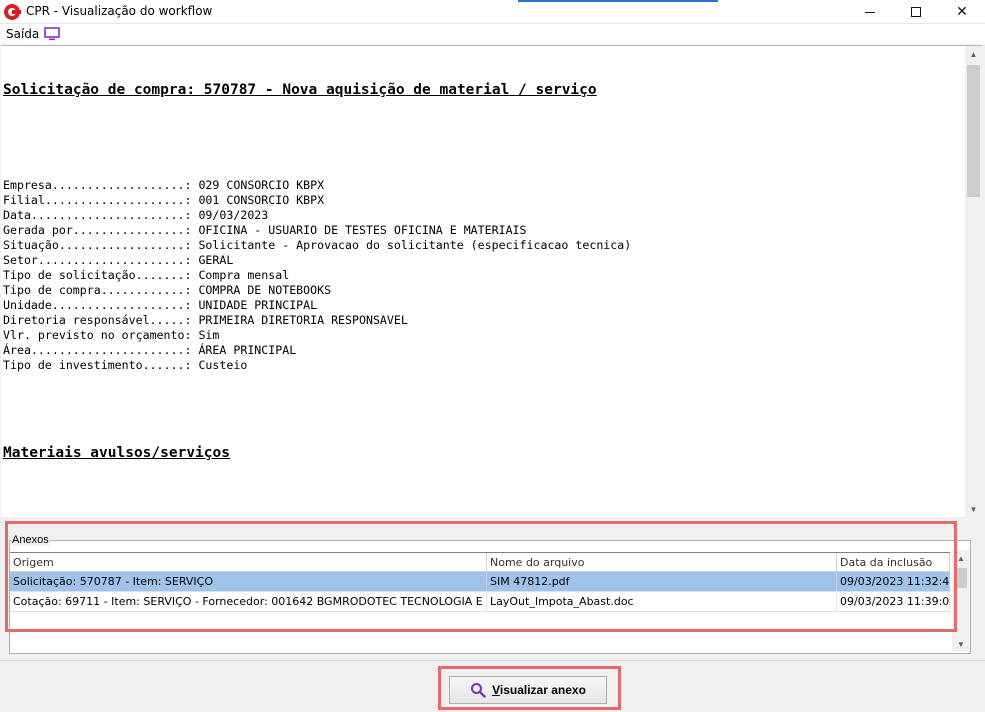 The image size is (985, 712). I want to click on attachments-scrollbar: ▲ ▼, so click(961, 601).